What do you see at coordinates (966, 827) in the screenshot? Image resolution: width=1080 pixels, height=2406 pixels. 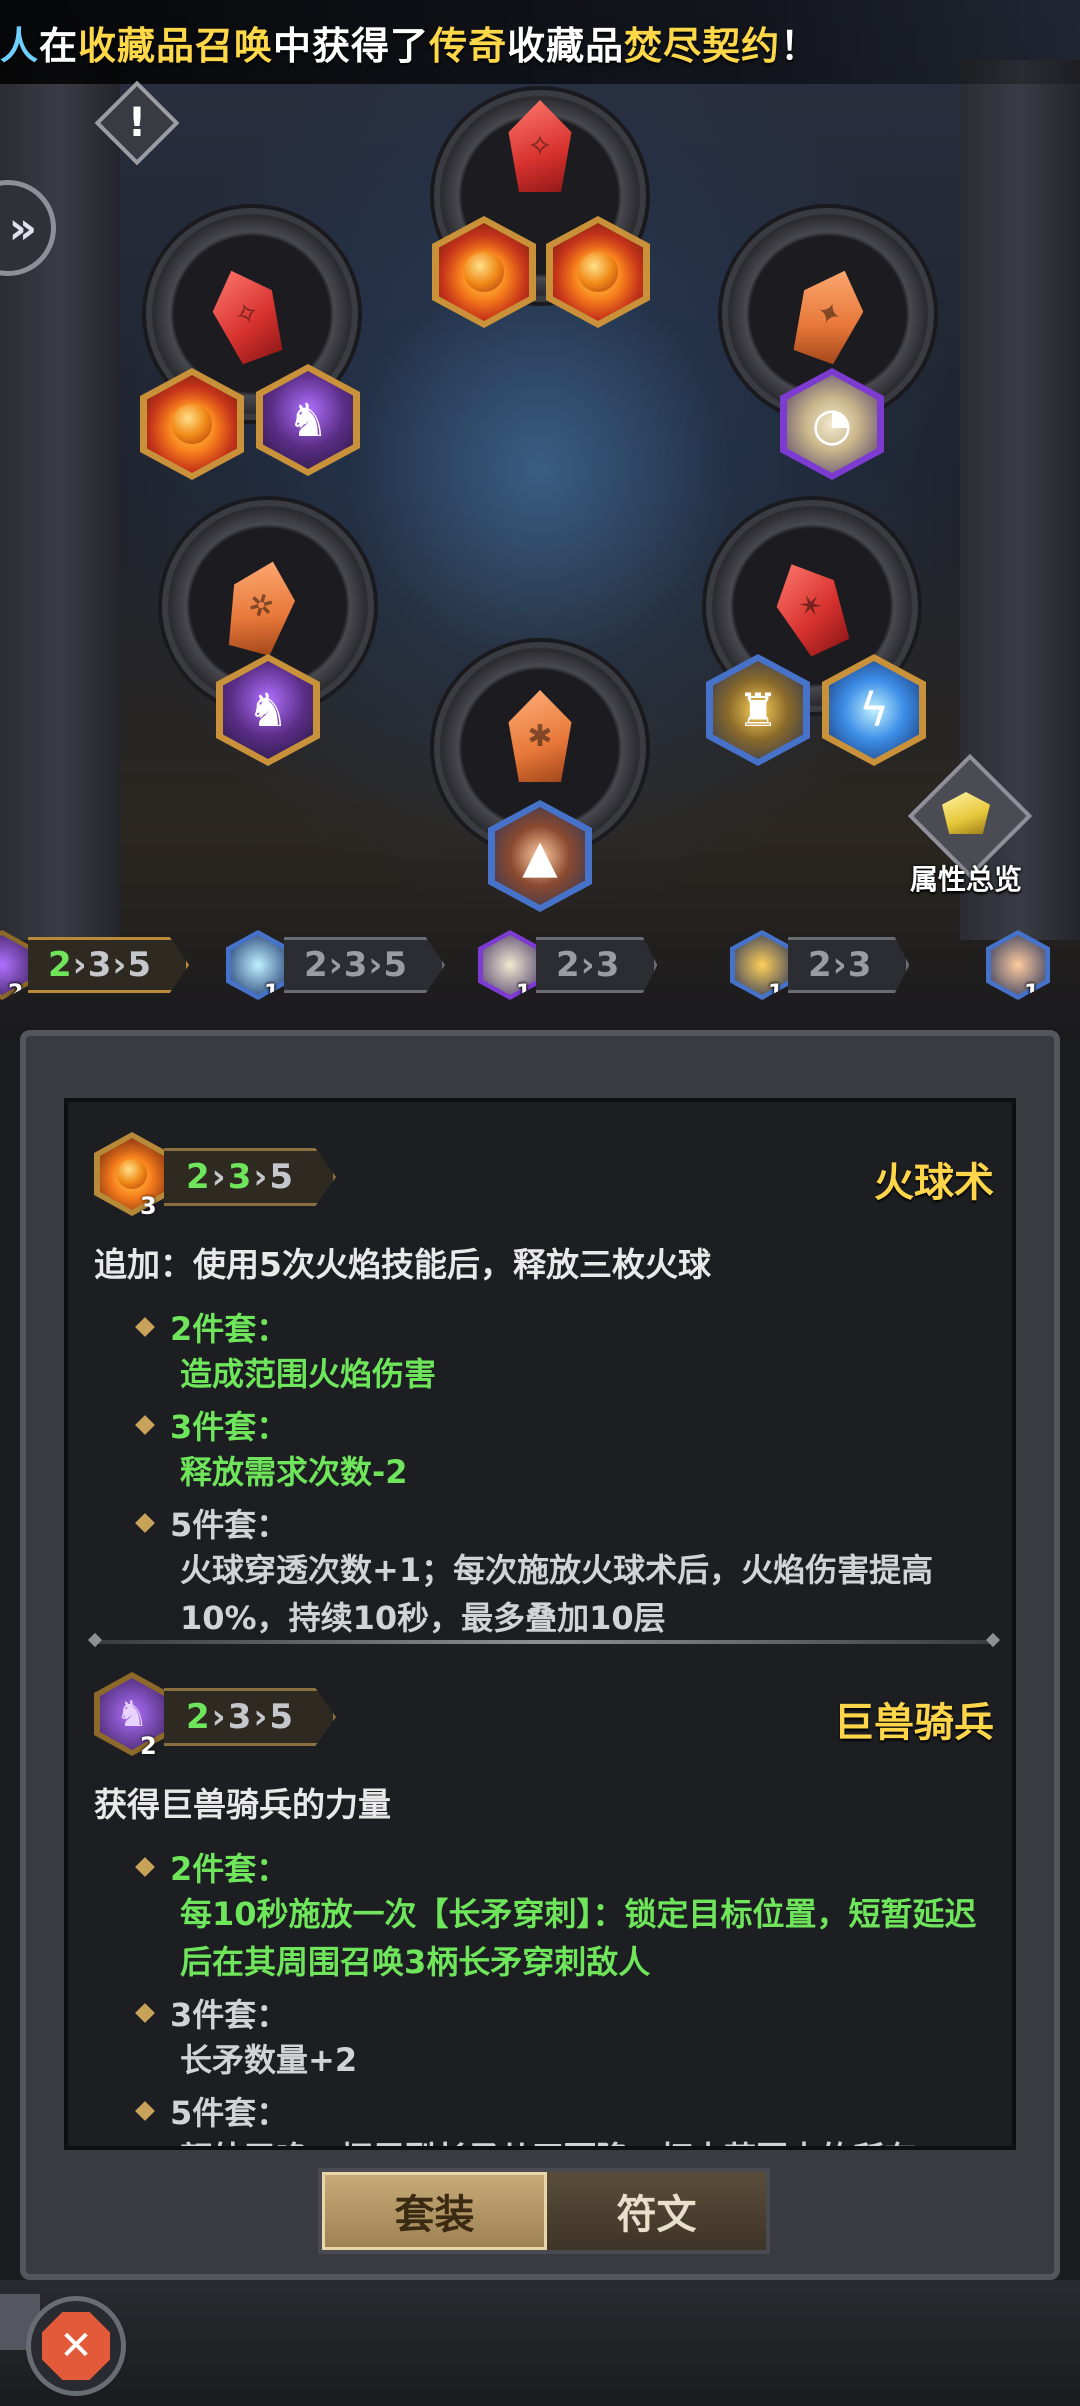 I see `attribute-summary-button: 属性总览` at bounding box center [966, 827].